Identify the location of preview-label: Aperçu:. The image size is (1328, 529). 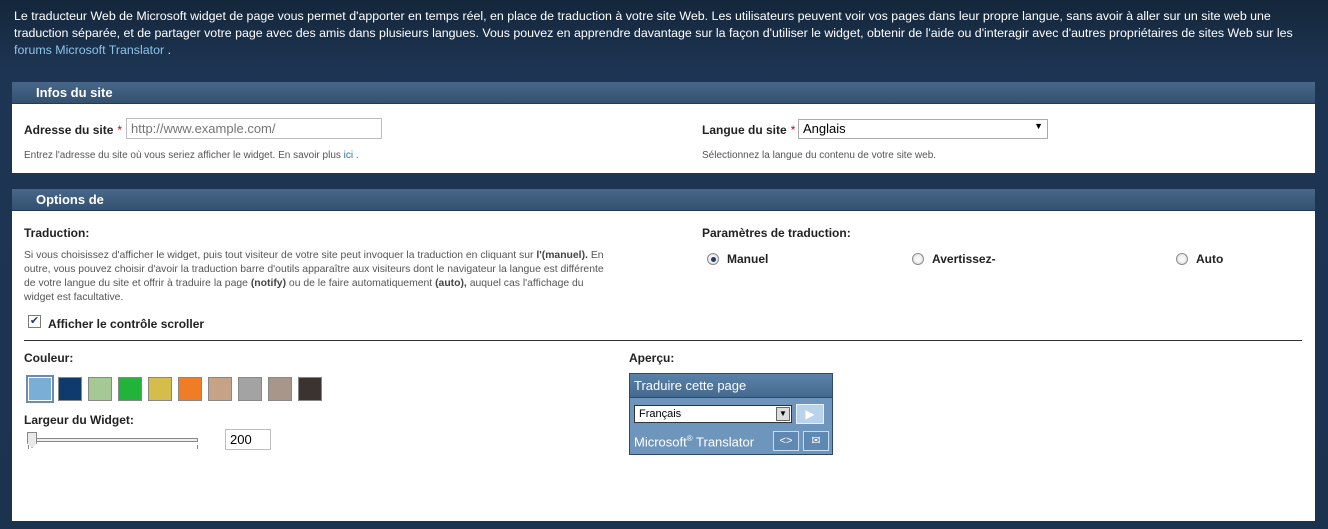
(652, 358).